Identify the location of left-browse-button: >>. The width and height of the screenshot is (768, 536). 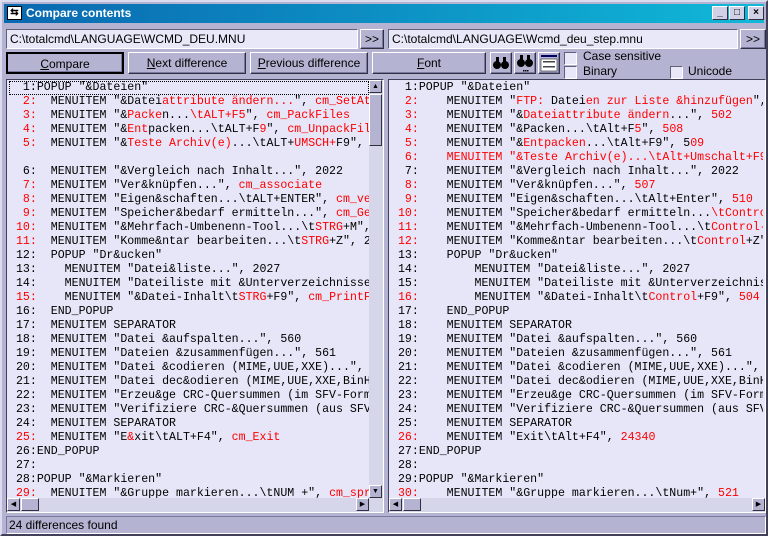
(372, 39).